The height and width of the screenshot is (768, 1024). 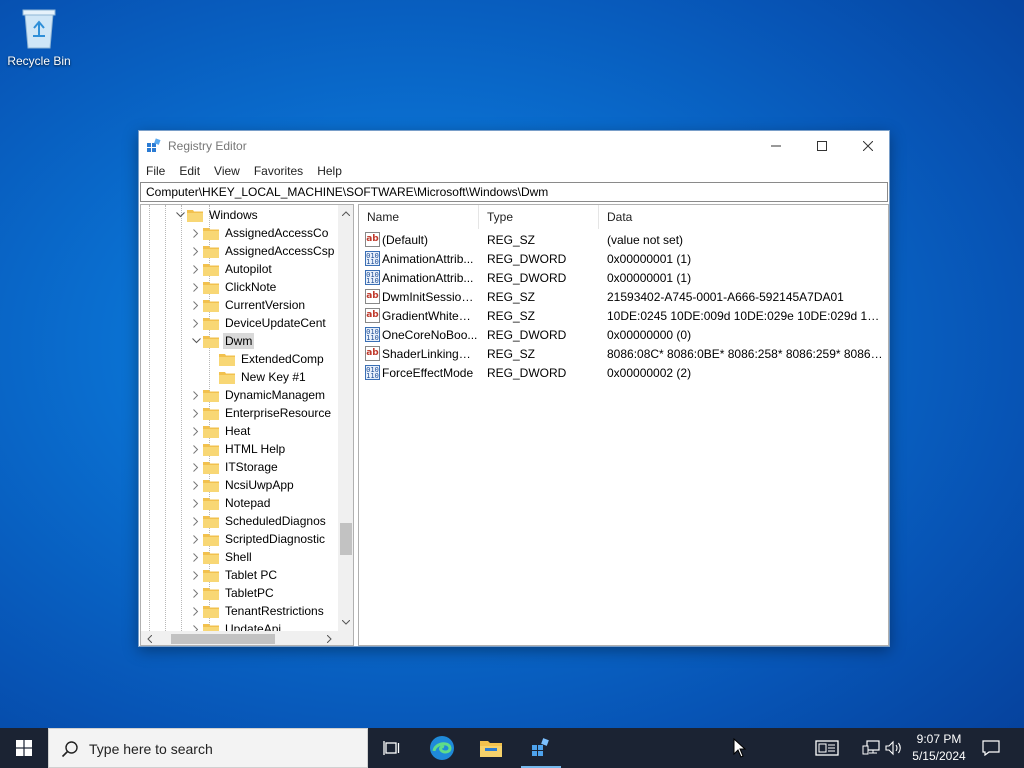 What do you see at coordinates (278, 171) in the screenshot?
I see `menu-favorites: Favorites` at bounding box center [278, 171].